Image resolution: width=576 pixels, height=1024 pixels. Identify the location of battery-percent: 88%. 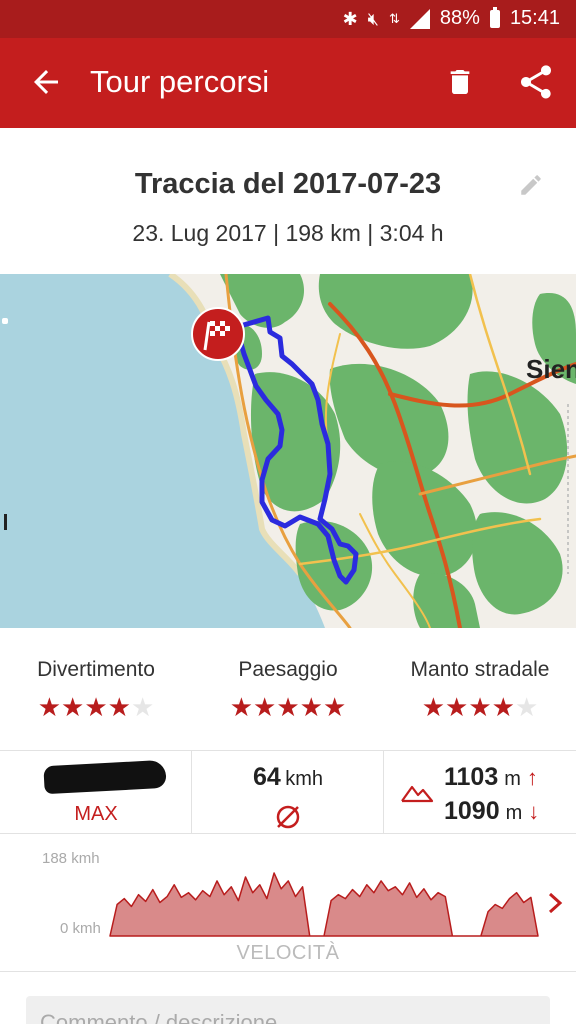
(459, 18).